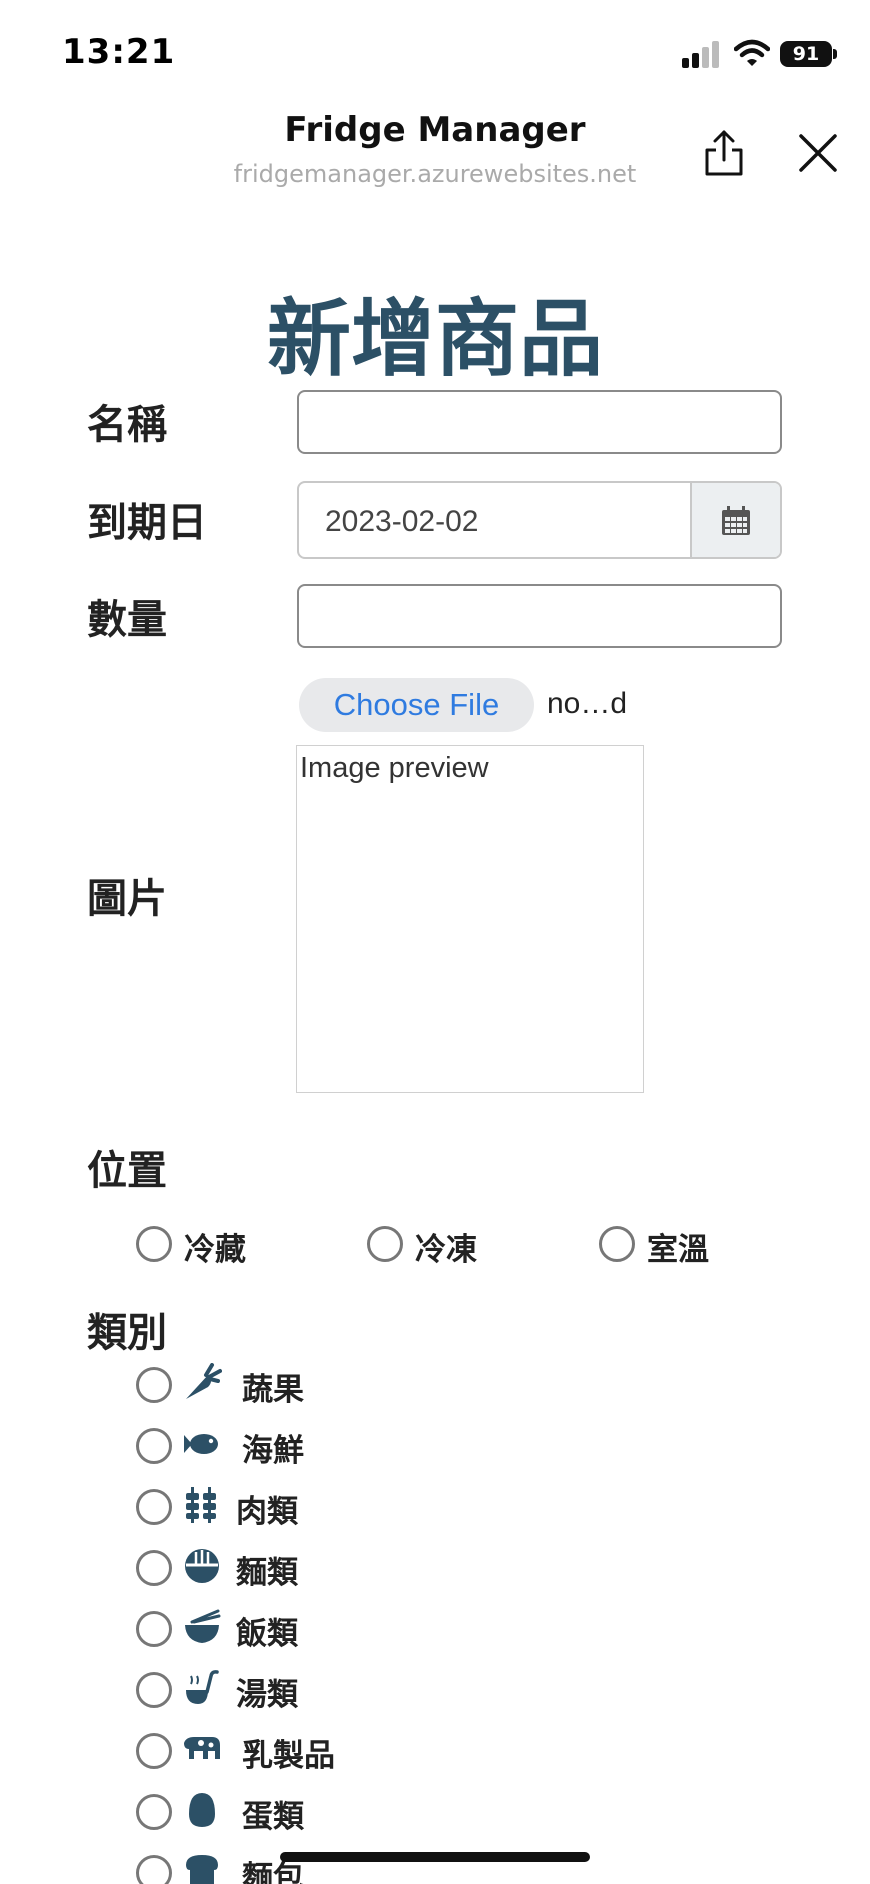 The height and width of the screenshot is (1884, 870). What do you see at coordinates (202, 1383) in the screenshot?
I see `carrot-icon` at bounding box center [202, 1383].